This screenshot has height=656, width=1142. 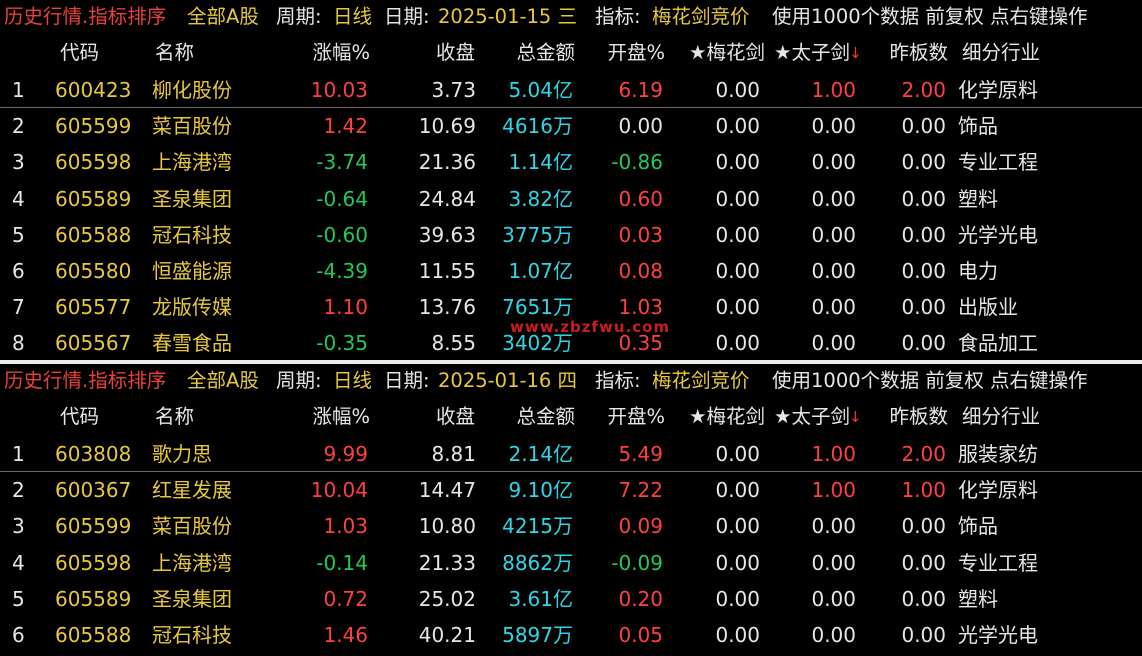 I want to click on cell-idx: 8, so click(x=18, y=343).